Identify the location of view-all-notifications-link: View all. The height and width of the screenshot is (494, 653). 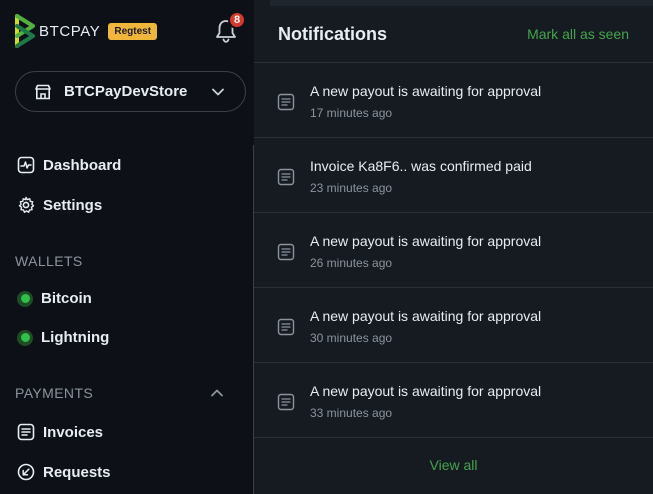
(453, 465).